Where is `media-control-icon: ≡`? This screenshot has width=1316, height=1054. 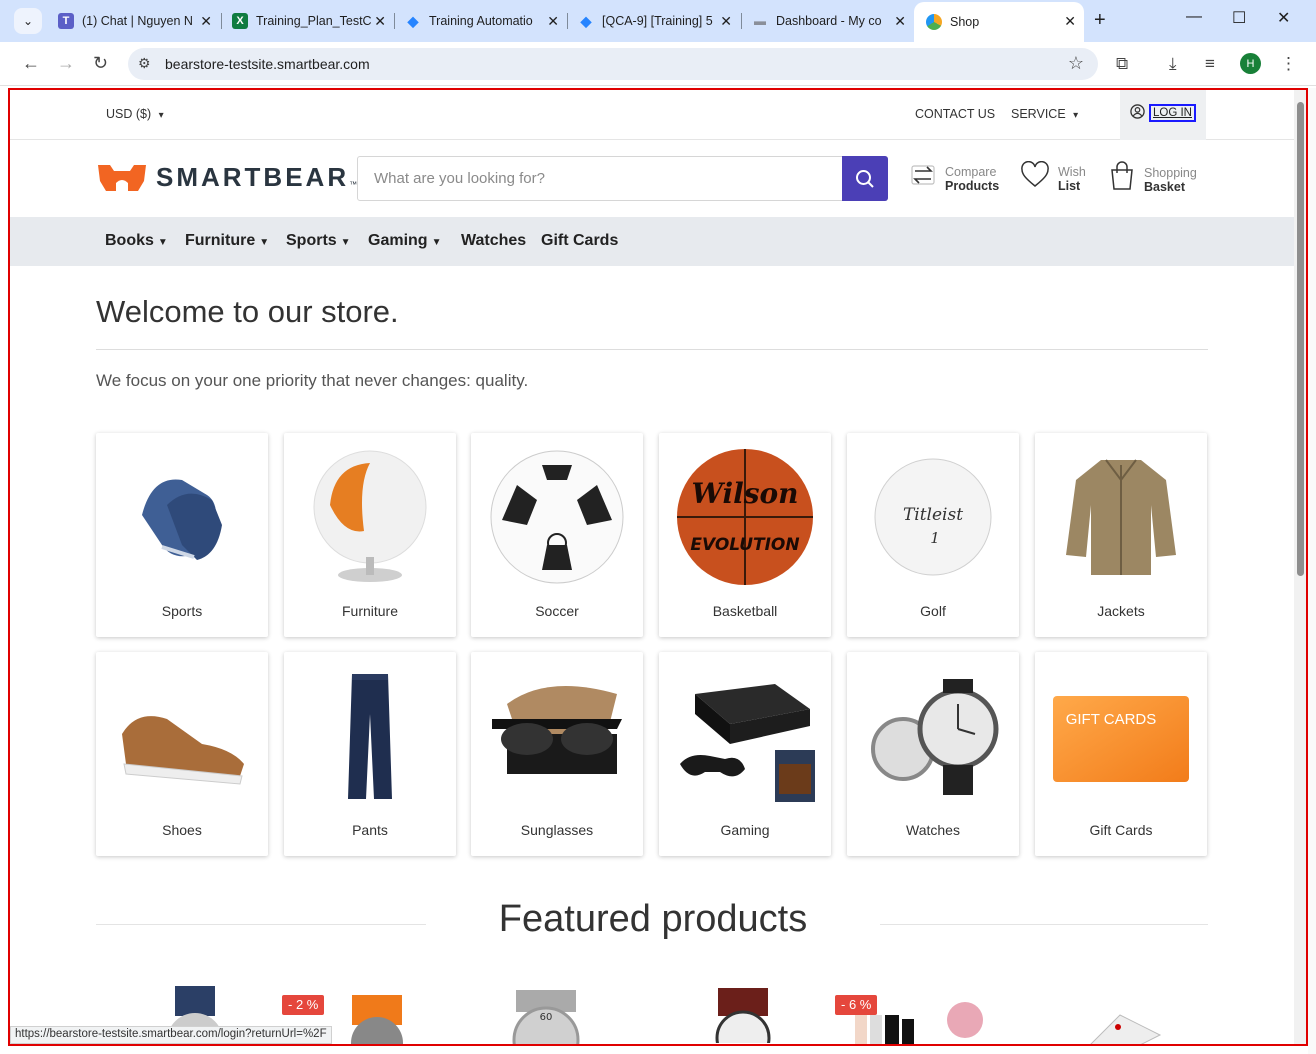
media-control-icon: ≡ is located at coordinates (1210, 64).